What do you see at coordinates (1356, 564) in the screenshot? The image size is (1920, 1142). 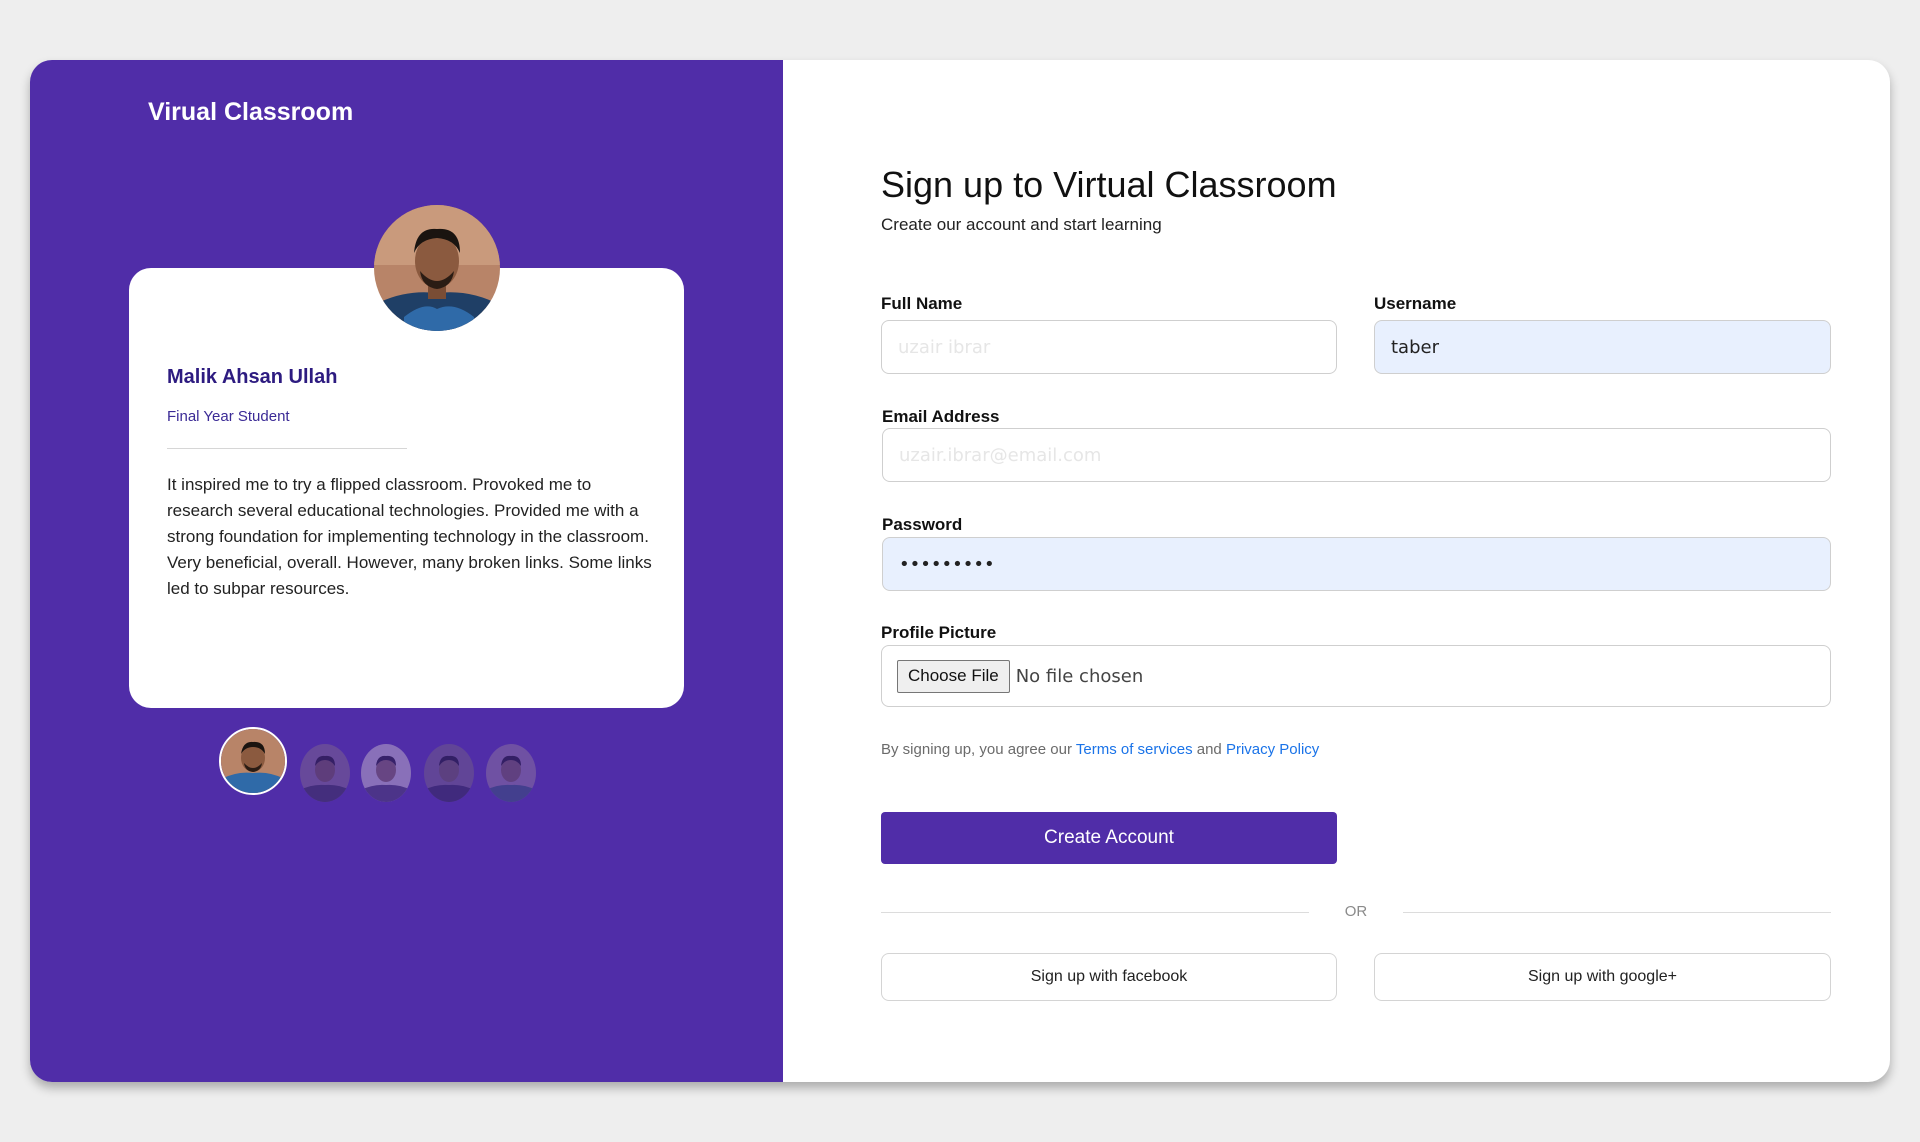 I see `password-input` at bounding box center [1356, 564].